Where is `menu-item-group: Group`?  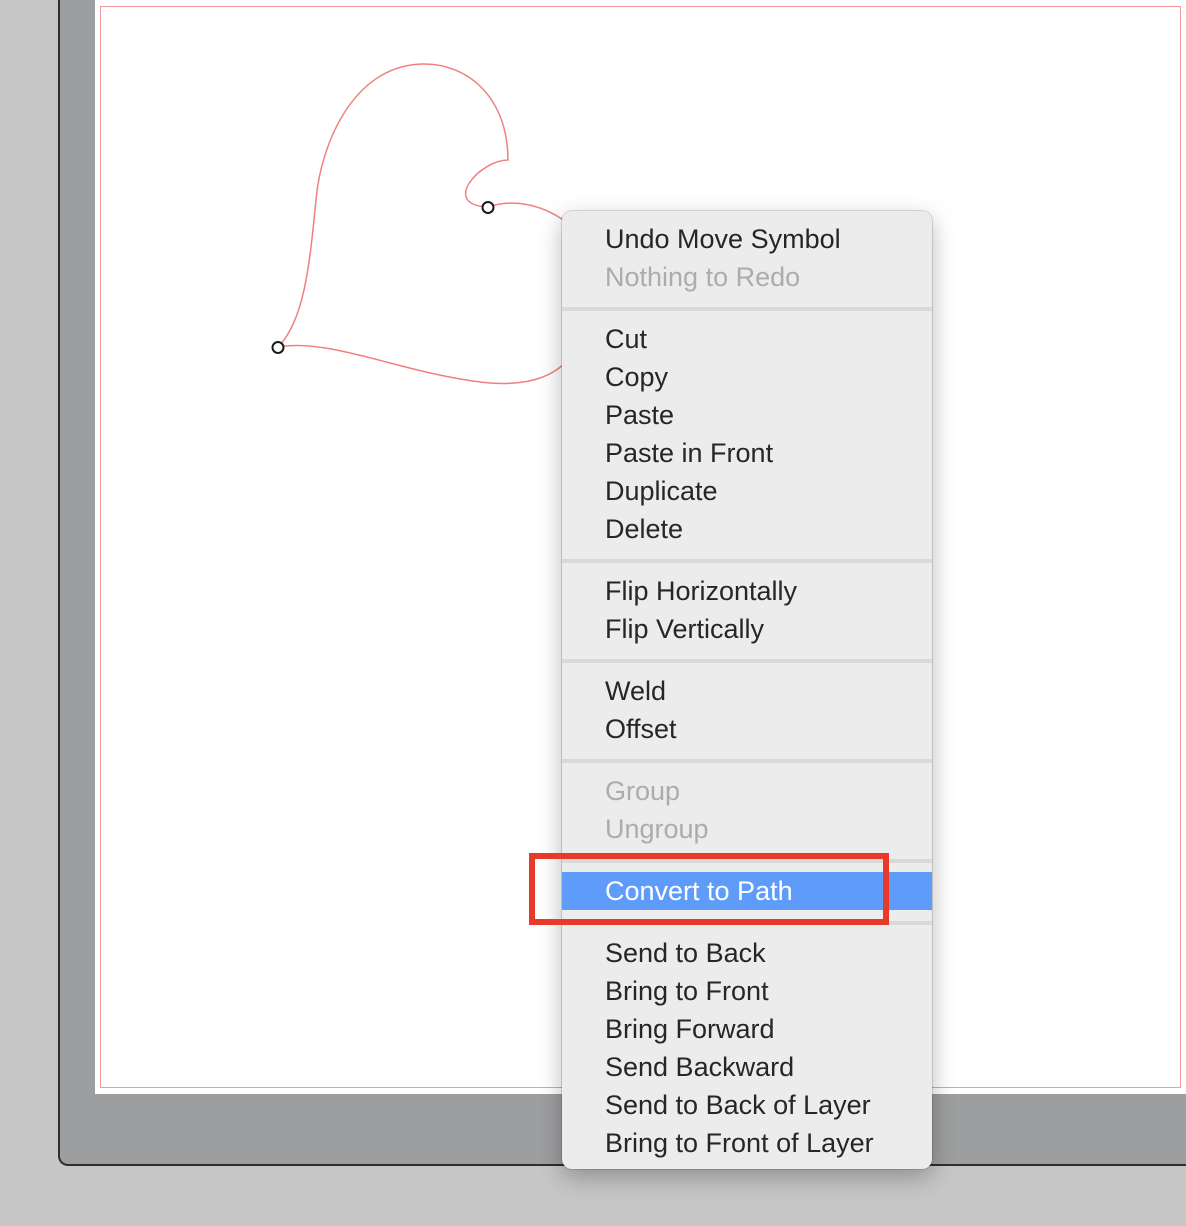 menu-item-group: Group is located at coordinates (643, 791).